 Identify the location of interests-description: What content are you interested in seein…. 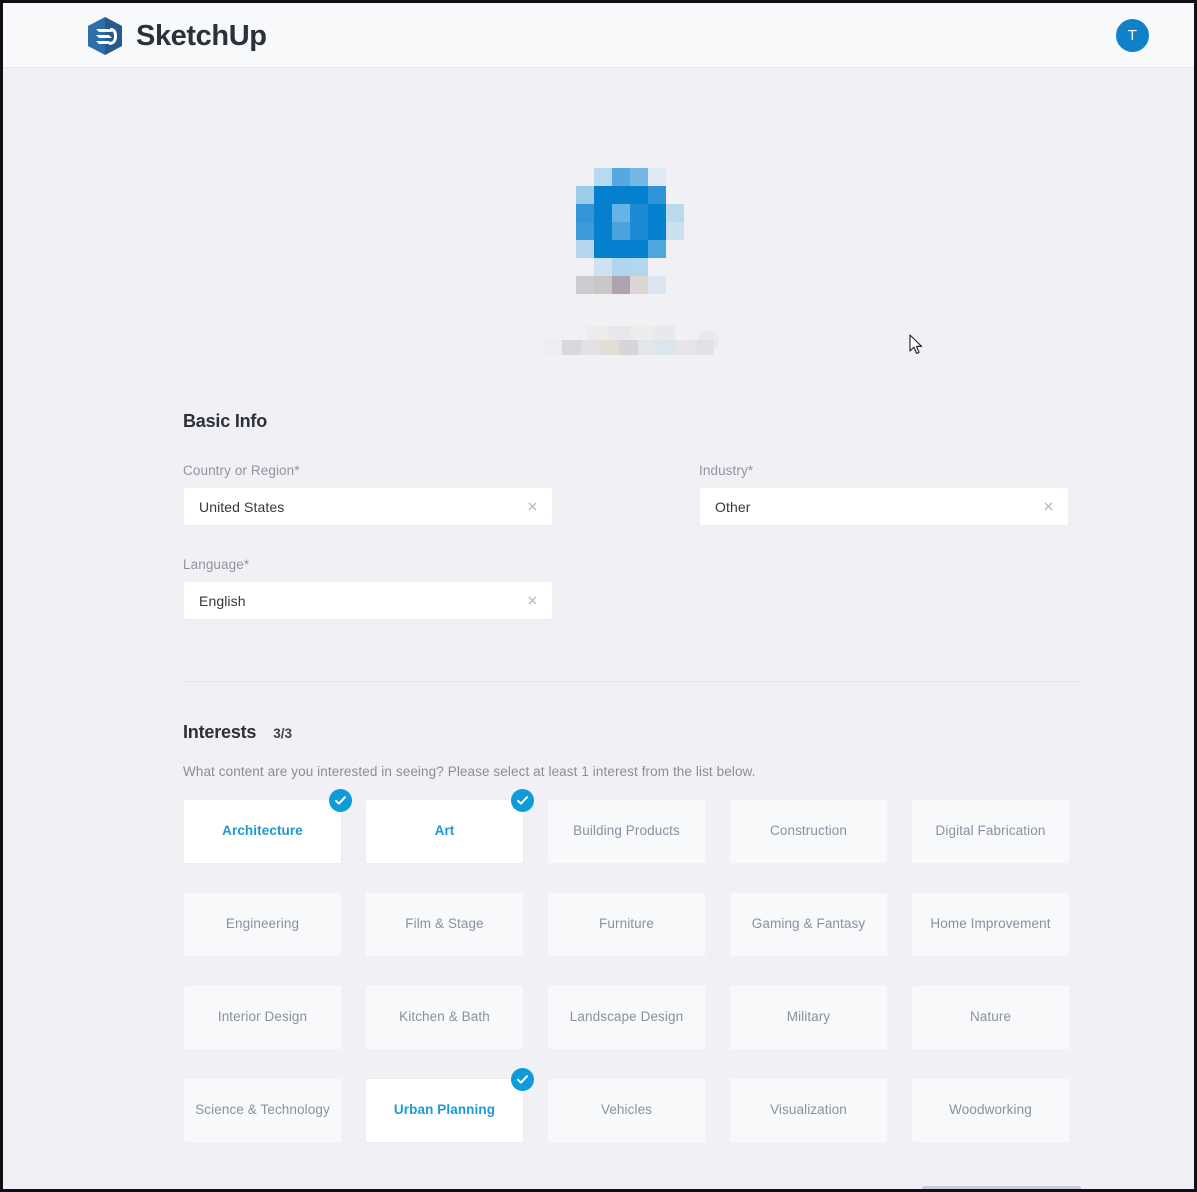
(469, 771).